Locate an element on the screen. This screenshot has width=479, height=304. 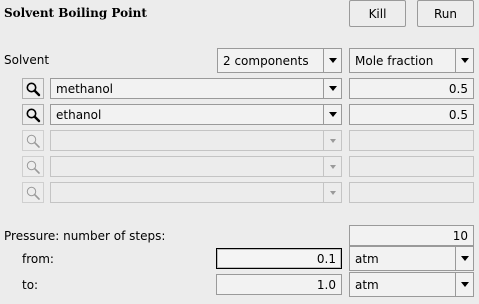
pressure-from-unit-select: atm is located at coordinates (411, 258).